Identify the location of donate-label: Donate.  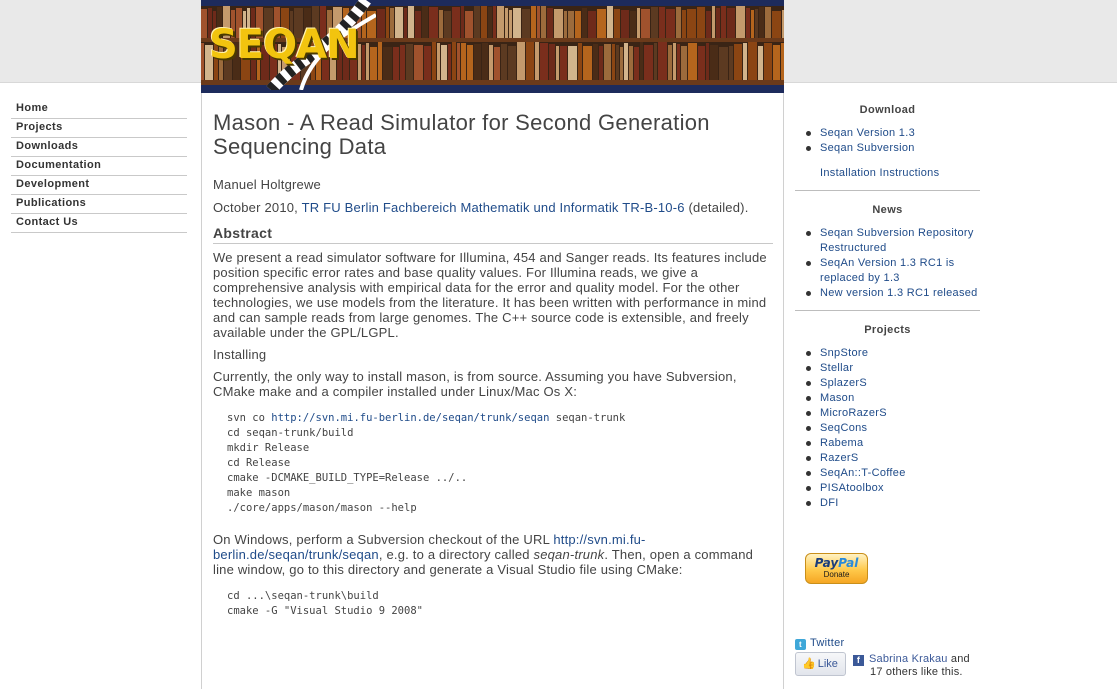
(836, 574).